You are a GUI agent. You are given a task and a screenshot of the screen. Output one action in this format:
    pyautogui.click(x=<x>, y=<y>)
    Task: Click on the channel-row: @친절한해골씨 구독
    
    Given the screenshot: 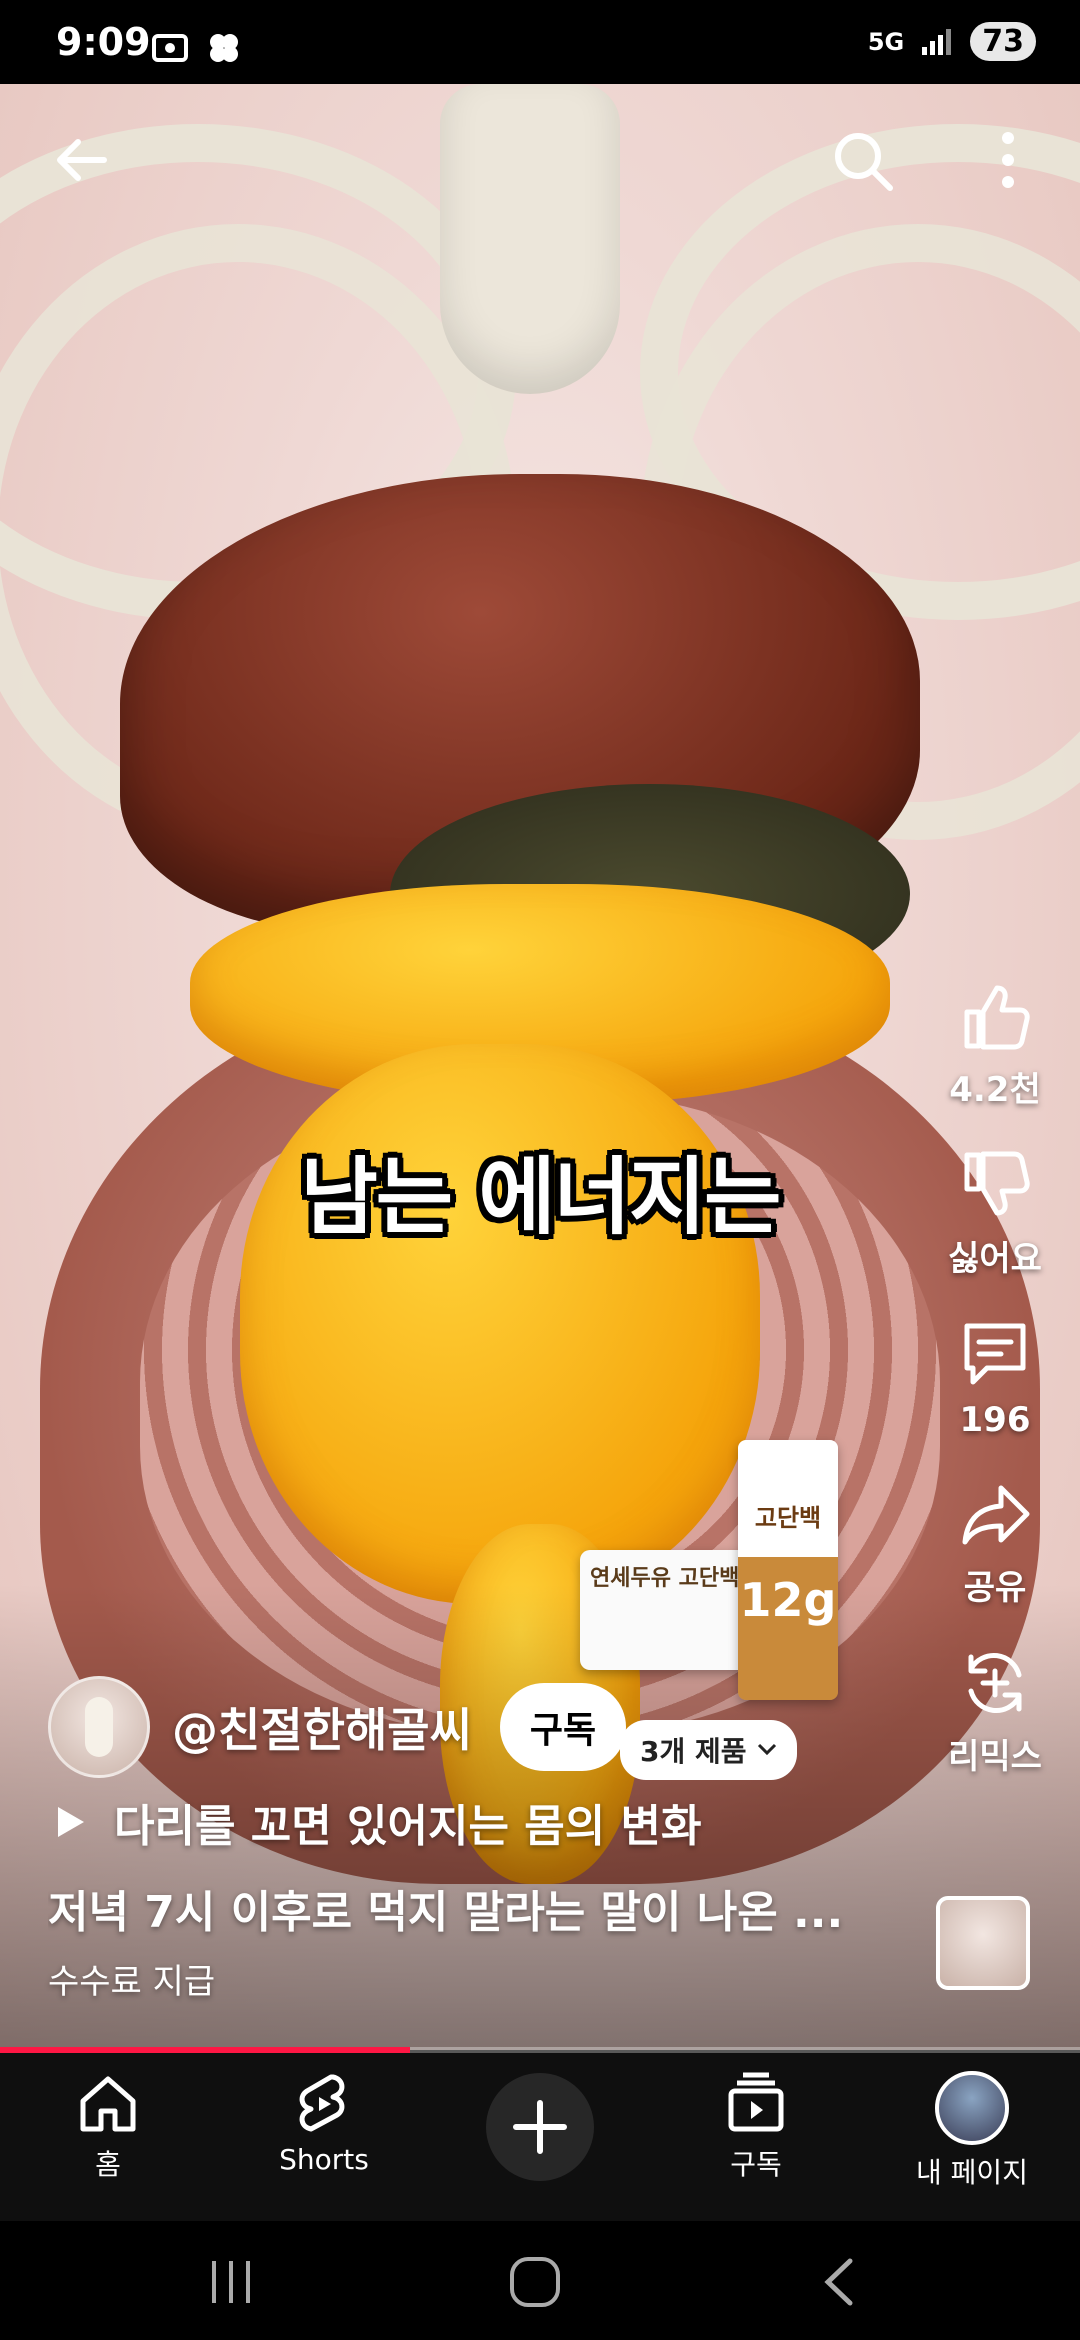 What is the action you would take?
    pyautogui.click(x=337, y=1727)
    